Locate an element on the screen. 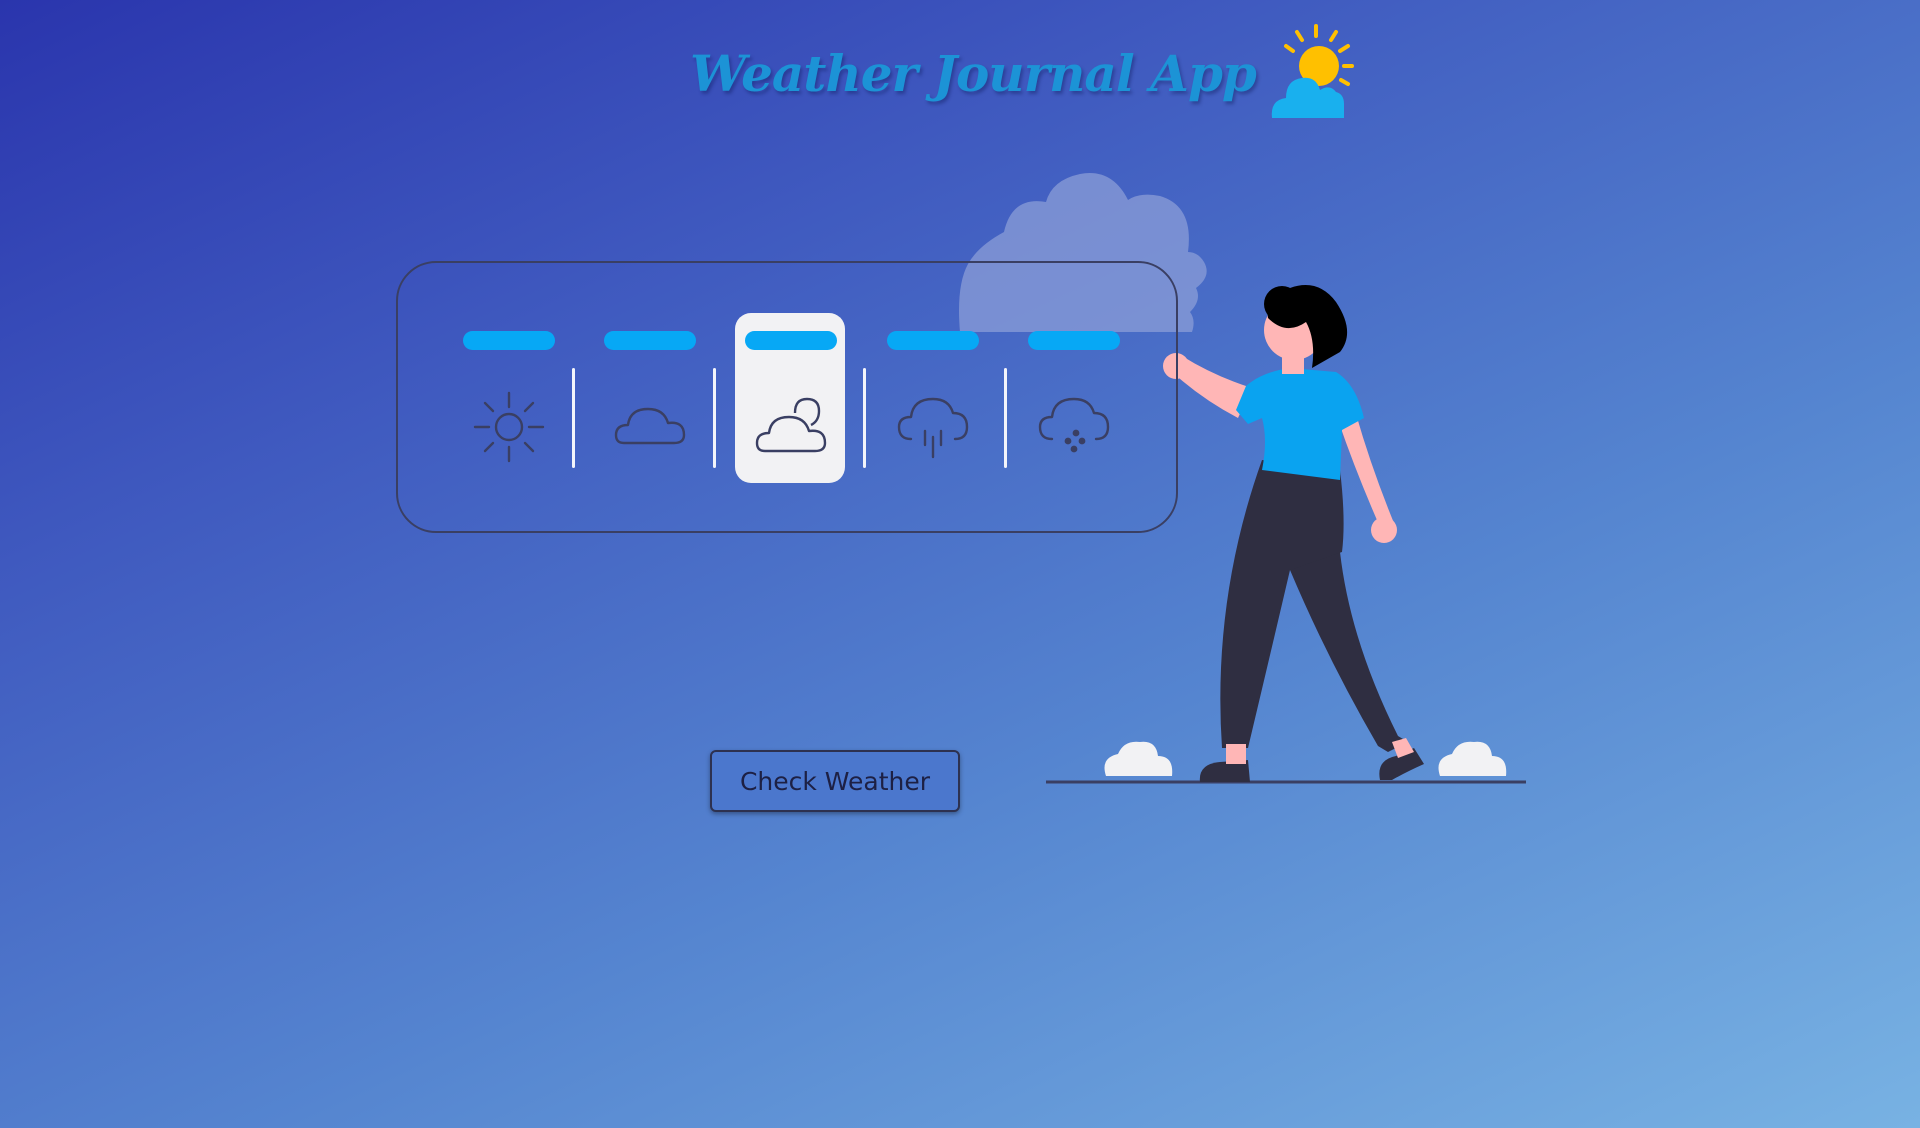  cloud-icon is located at coordinates (650, 427).